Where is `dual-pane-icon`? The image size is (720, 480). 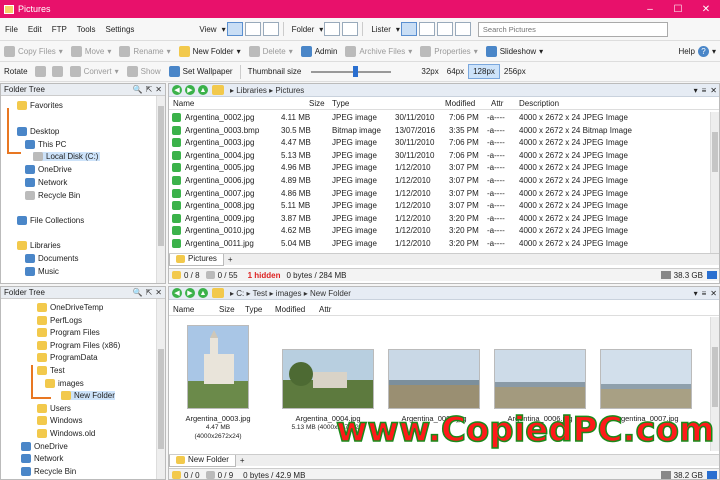 dual-pane-icon is located at coordinates (350, 29).